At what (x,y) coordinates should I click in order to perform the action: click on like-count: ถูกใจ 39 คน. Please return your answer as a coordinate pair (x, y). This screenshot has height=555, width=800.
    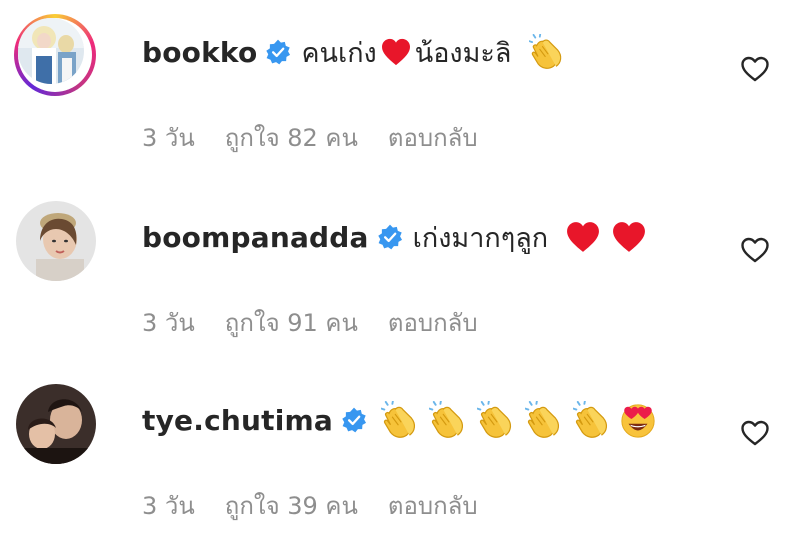
    Looking at the image, I should click on (291, 505).